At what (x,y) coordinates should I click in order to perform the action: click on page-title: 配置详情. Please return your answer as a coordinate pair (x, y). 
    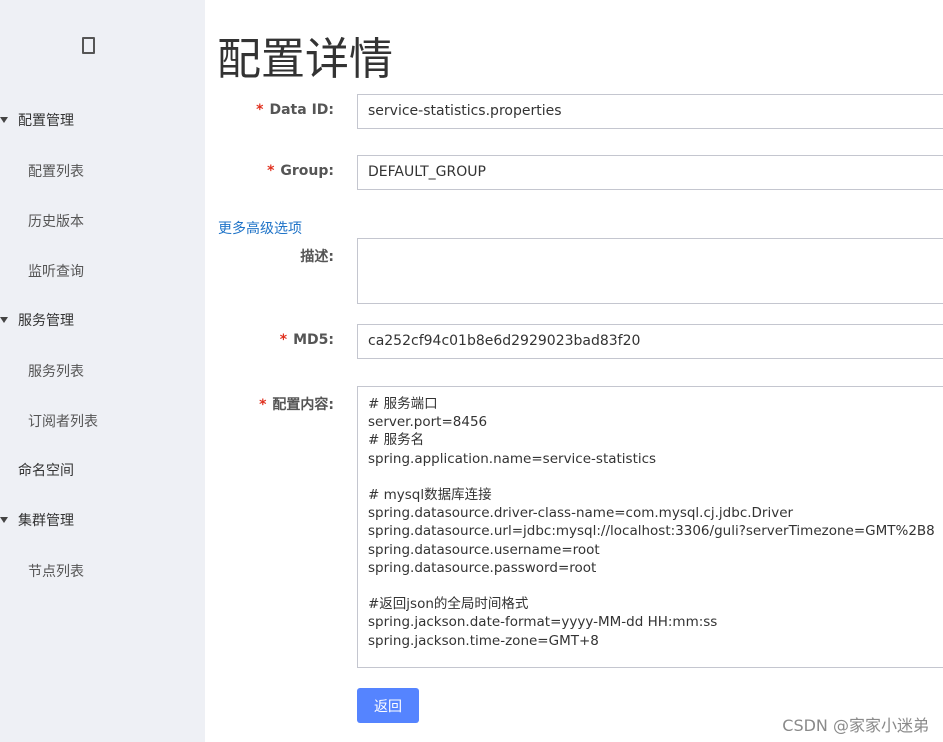
    Looking at the image, I should click on (305, 59).